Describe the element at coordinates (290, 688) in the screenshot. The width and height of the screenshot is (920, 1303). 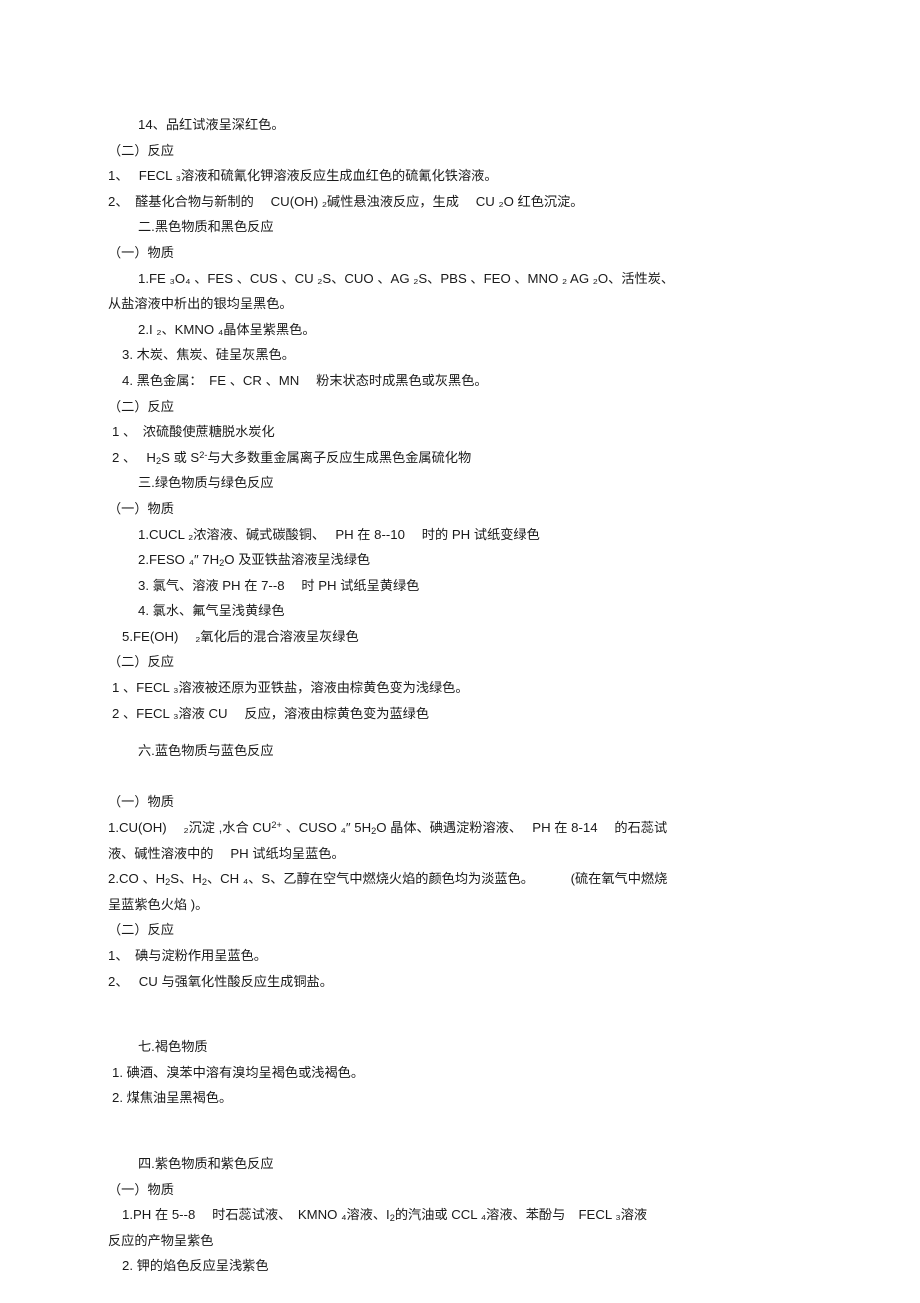
I see `document-line: 1 、FECL ₃溶液被还原为亚铁盐，溶液由棕黄色变为浅绿色。` at that location.